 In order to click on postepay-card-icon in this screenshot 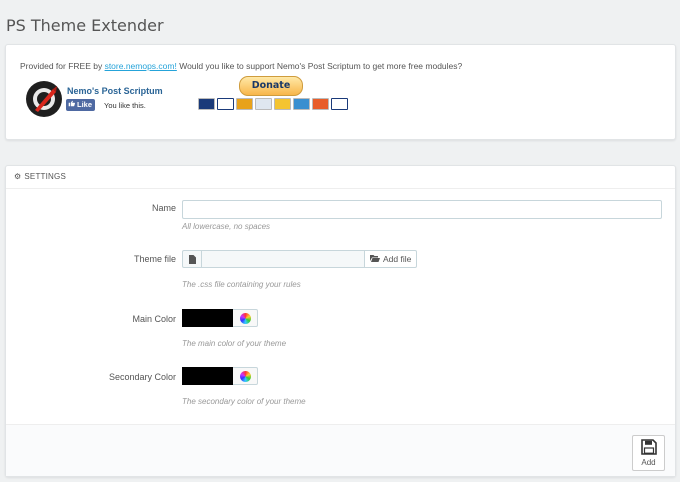, I will do `click(282, 104)`.